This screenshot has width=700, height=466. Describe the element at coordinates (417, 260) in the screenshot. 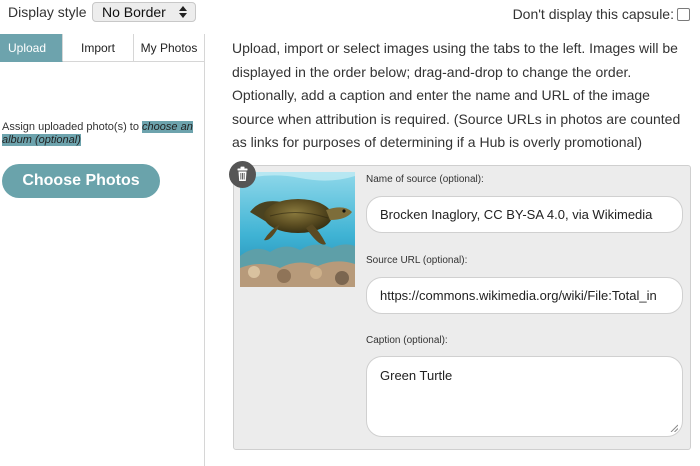

I see `source-url-label: Source URL (optional):` at that location.